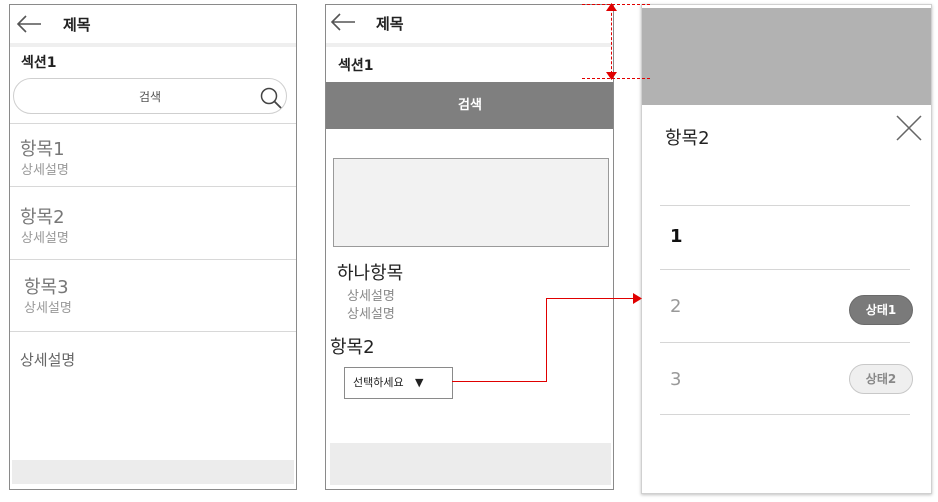 The image size is (938, 502). I want to click on list-item: 항목3 상세설명, so click(153, 295).